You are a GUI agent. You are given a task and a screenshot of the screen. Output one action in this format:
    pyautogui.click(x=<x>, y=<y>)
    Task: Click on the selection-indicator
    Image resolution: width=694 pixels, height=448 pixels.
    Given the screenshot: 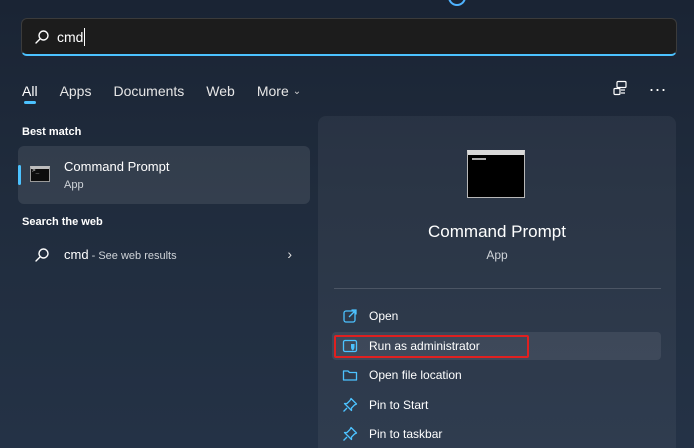 What is the action you would take?
    pyautogui.click(x=19, y=175)
    